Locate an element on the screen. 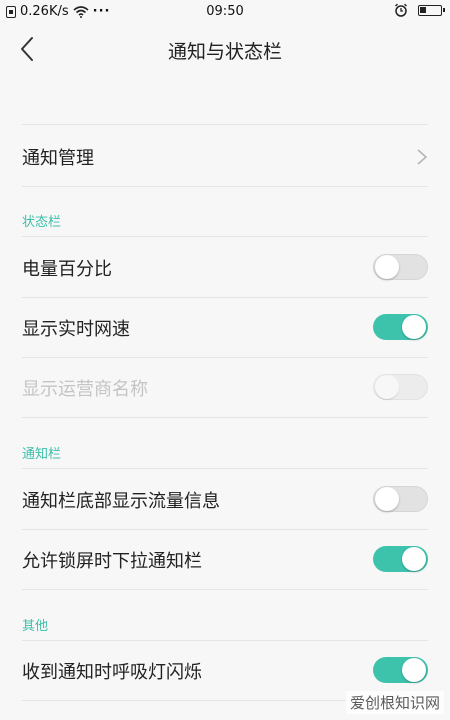  breathing-light-label: 收到通知时呼吸灯闪烁 is located at coordinates (112, 672).